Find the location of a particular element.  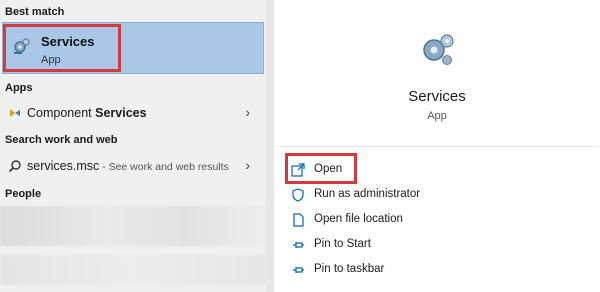

shield-icon is located at coordinates (298, 195).